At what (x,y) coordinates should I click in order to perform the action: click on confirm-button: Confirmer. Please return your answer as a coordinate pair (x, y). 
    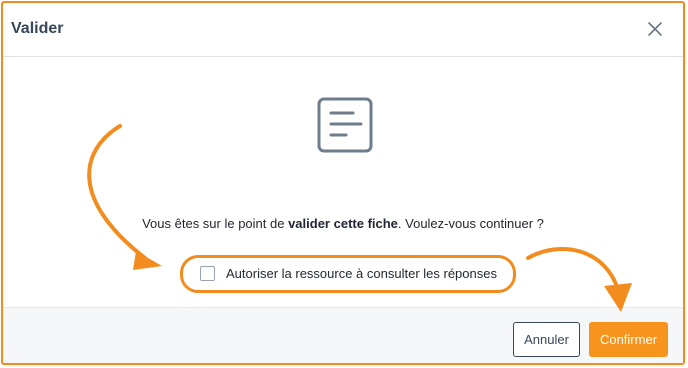
    Looking at the image, I should click on (628, 339).